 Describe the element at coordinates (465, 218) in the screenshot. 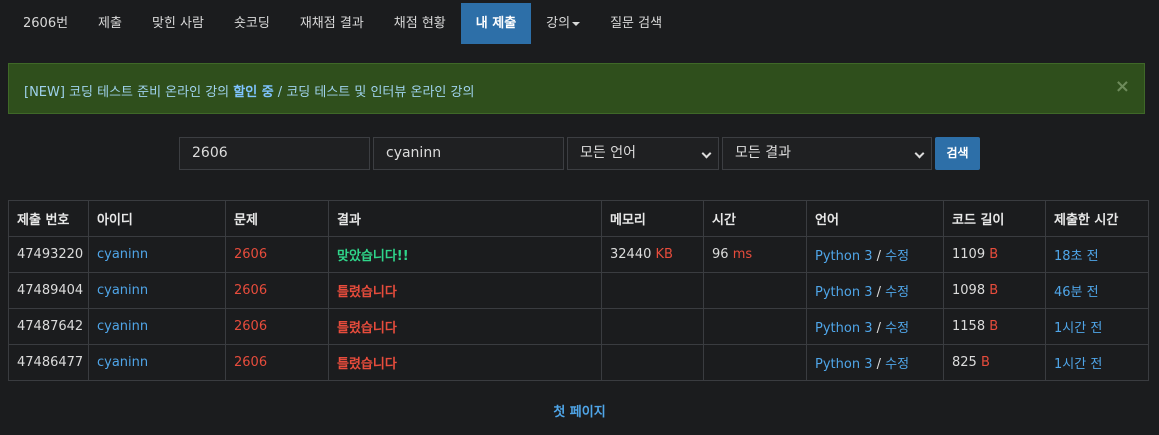

I see `header-result: 결과` at that location.